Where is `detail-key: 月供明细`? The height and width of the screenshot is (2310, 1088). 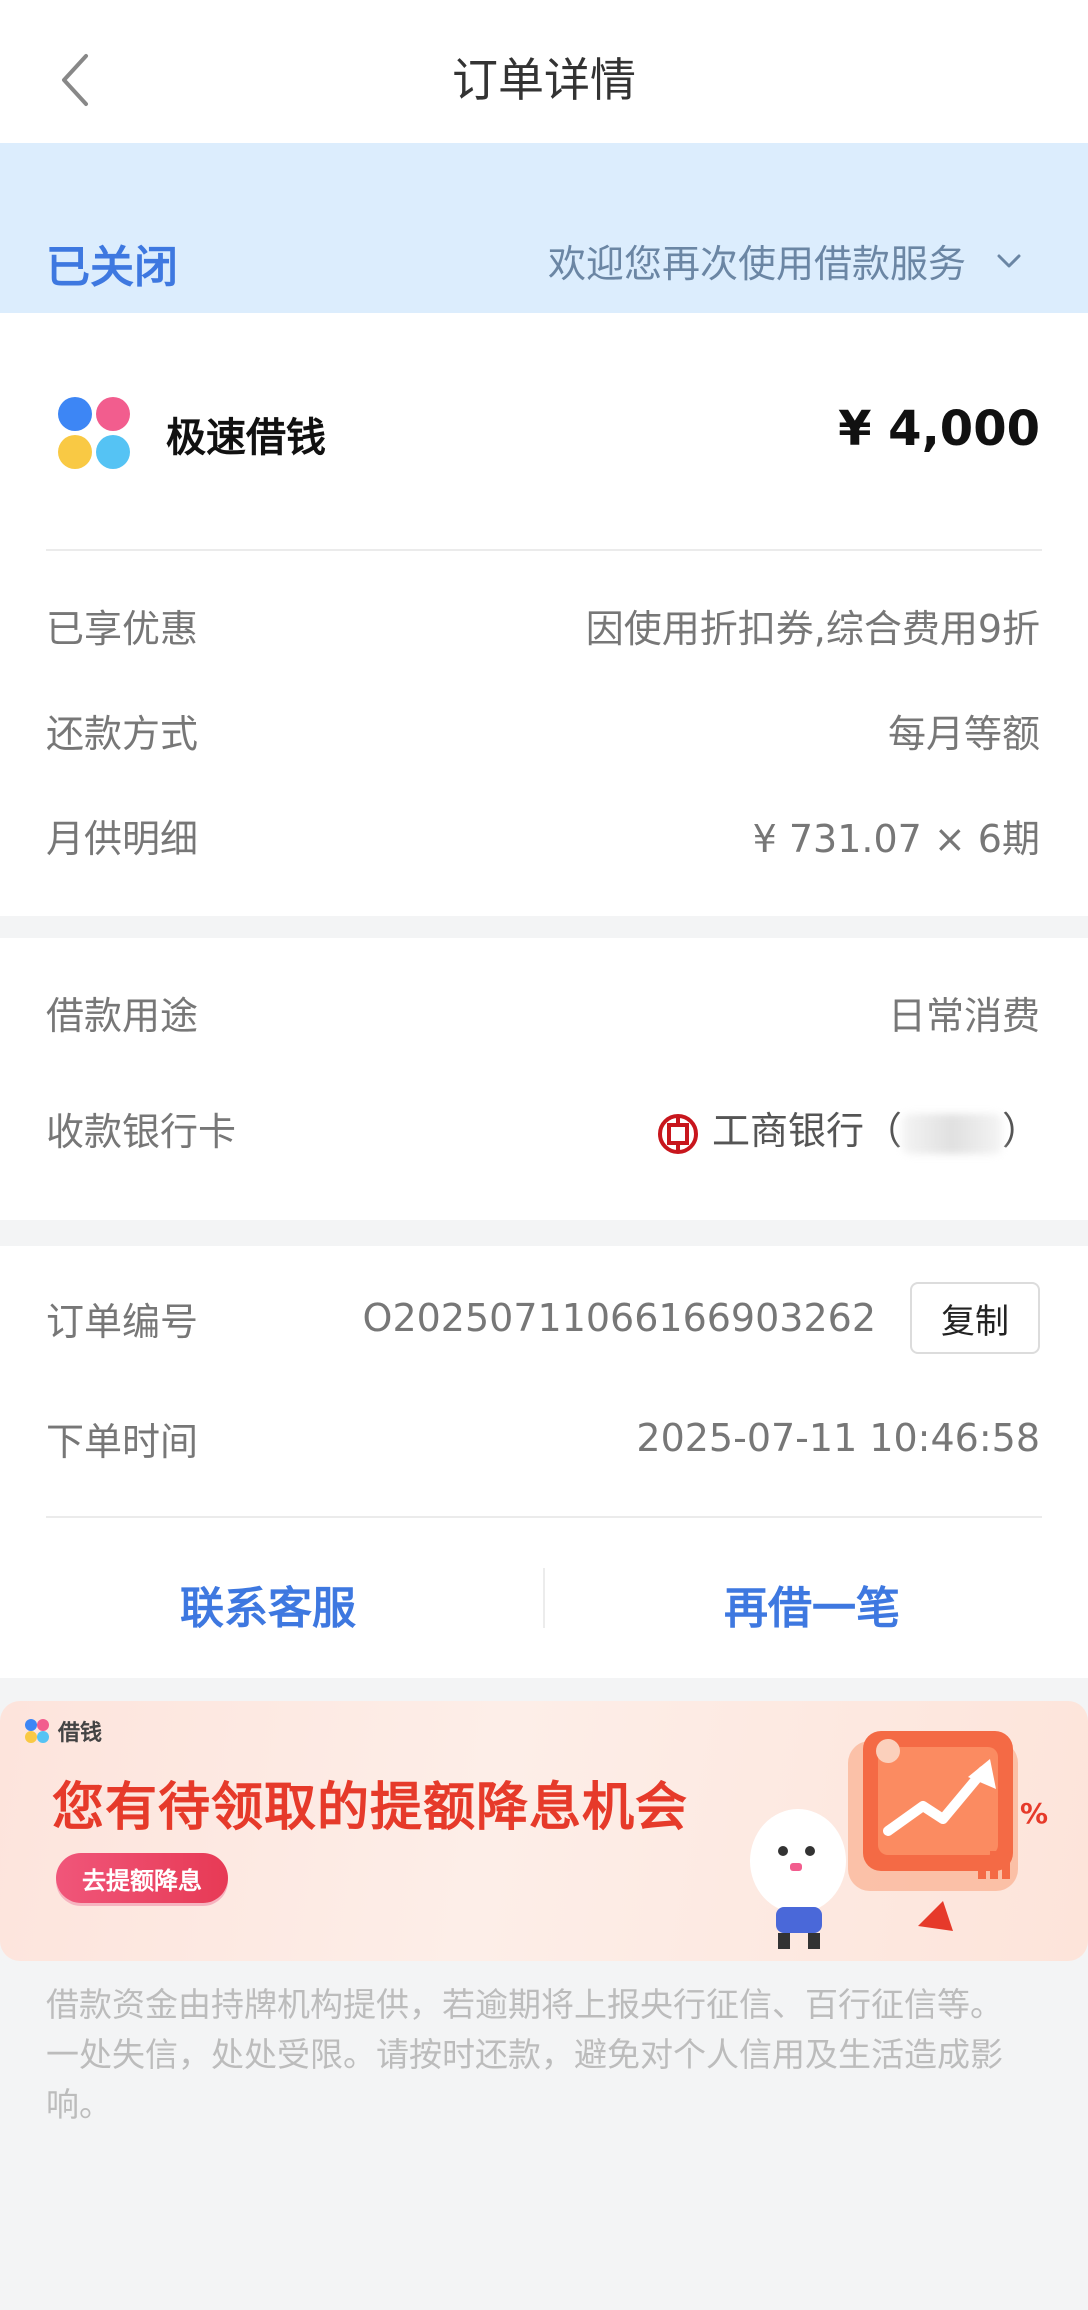 detail-key: 月供明细 is located at coordinates (122, 838).